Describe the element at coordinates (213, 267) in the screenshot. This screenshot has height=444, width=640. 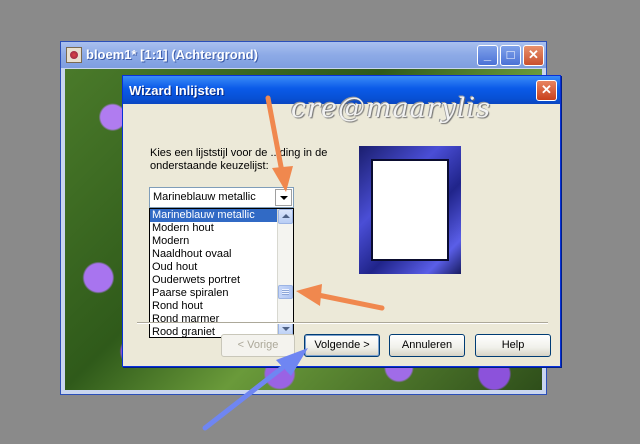
I see `frame-style-option: Oud hout` at that location.